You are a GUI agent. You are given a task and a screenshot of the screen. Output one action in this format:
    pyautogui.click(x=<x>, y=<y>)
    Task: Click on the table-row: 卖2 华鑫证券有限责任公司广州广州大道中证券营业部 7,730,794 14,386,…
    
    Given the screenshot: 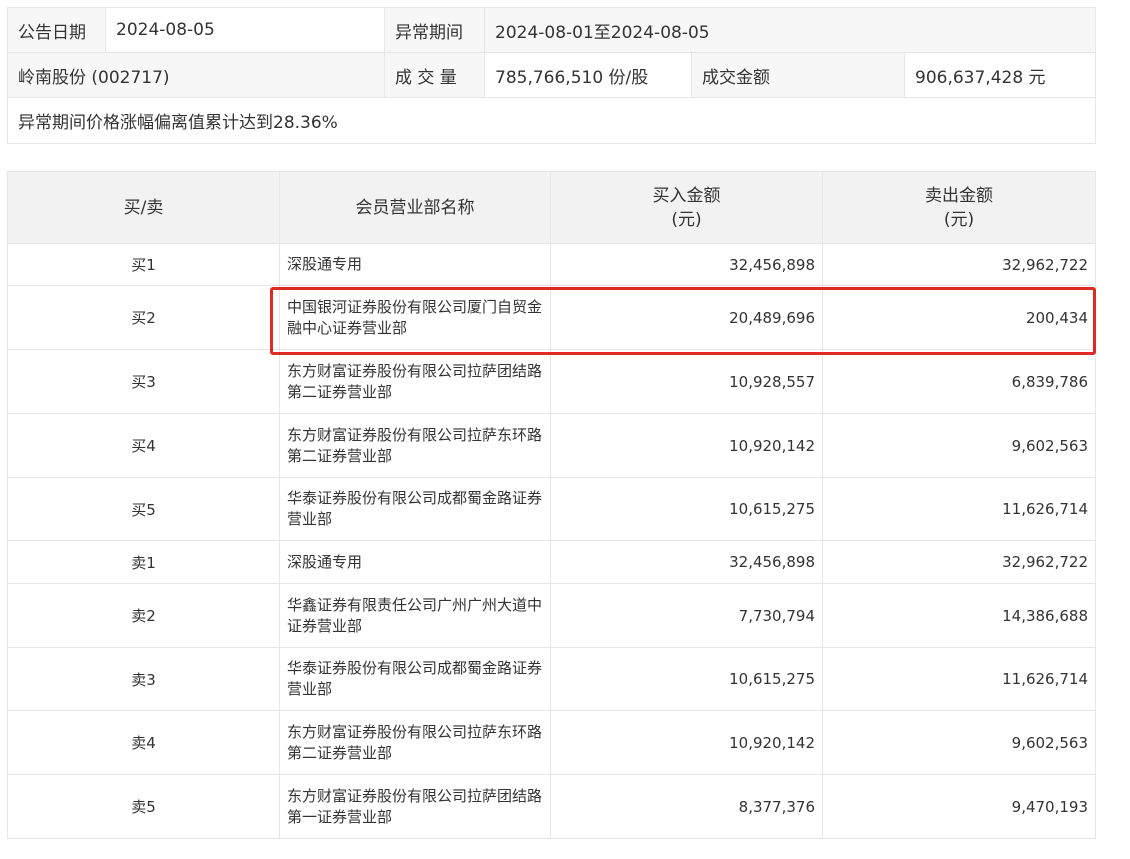 What is the action you would take?
    pyautogui.click(x=551, y=615)
    